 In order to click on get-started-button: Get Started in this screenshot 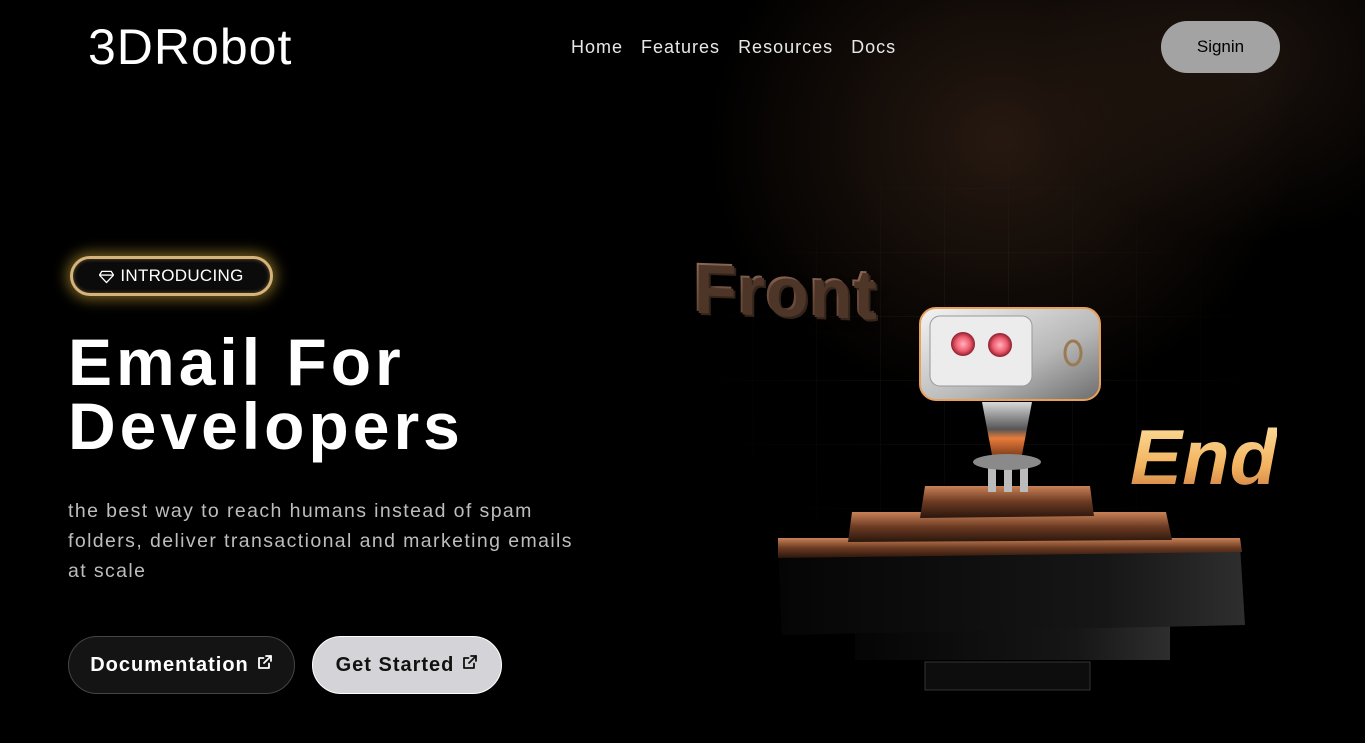, I will do `click(407, 665)`.